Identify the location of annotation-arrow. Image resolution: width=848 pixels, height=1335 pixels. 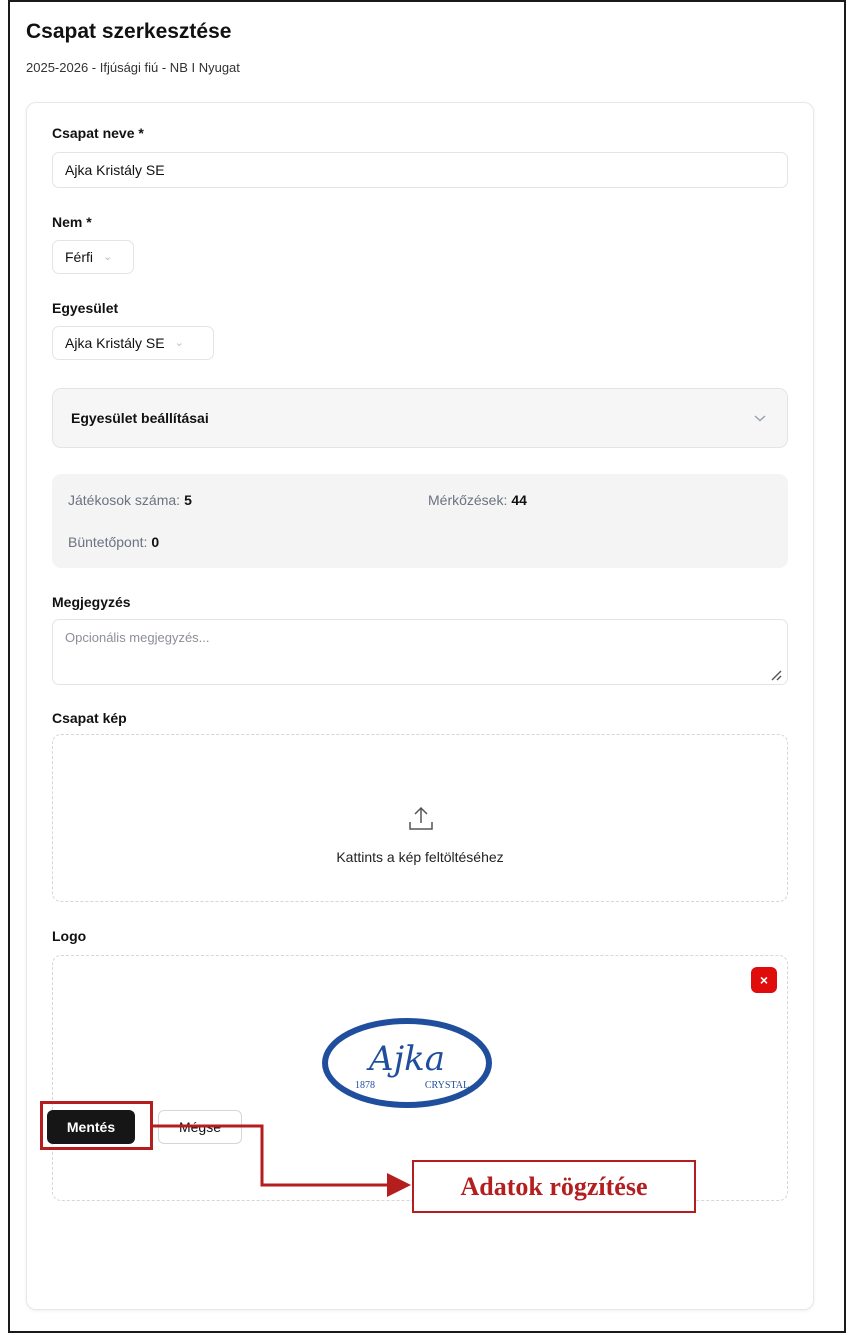
(282, 1160).